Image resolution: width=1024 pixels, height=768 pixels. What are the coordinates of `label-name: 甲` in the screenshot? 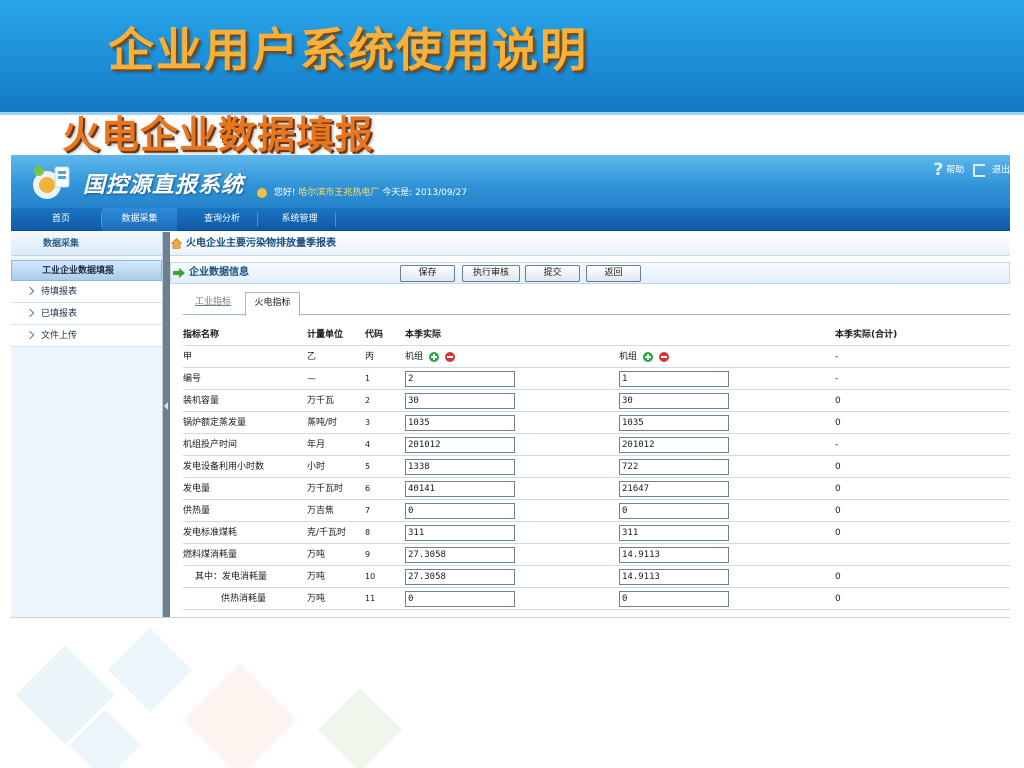 It's located at (188, 357).